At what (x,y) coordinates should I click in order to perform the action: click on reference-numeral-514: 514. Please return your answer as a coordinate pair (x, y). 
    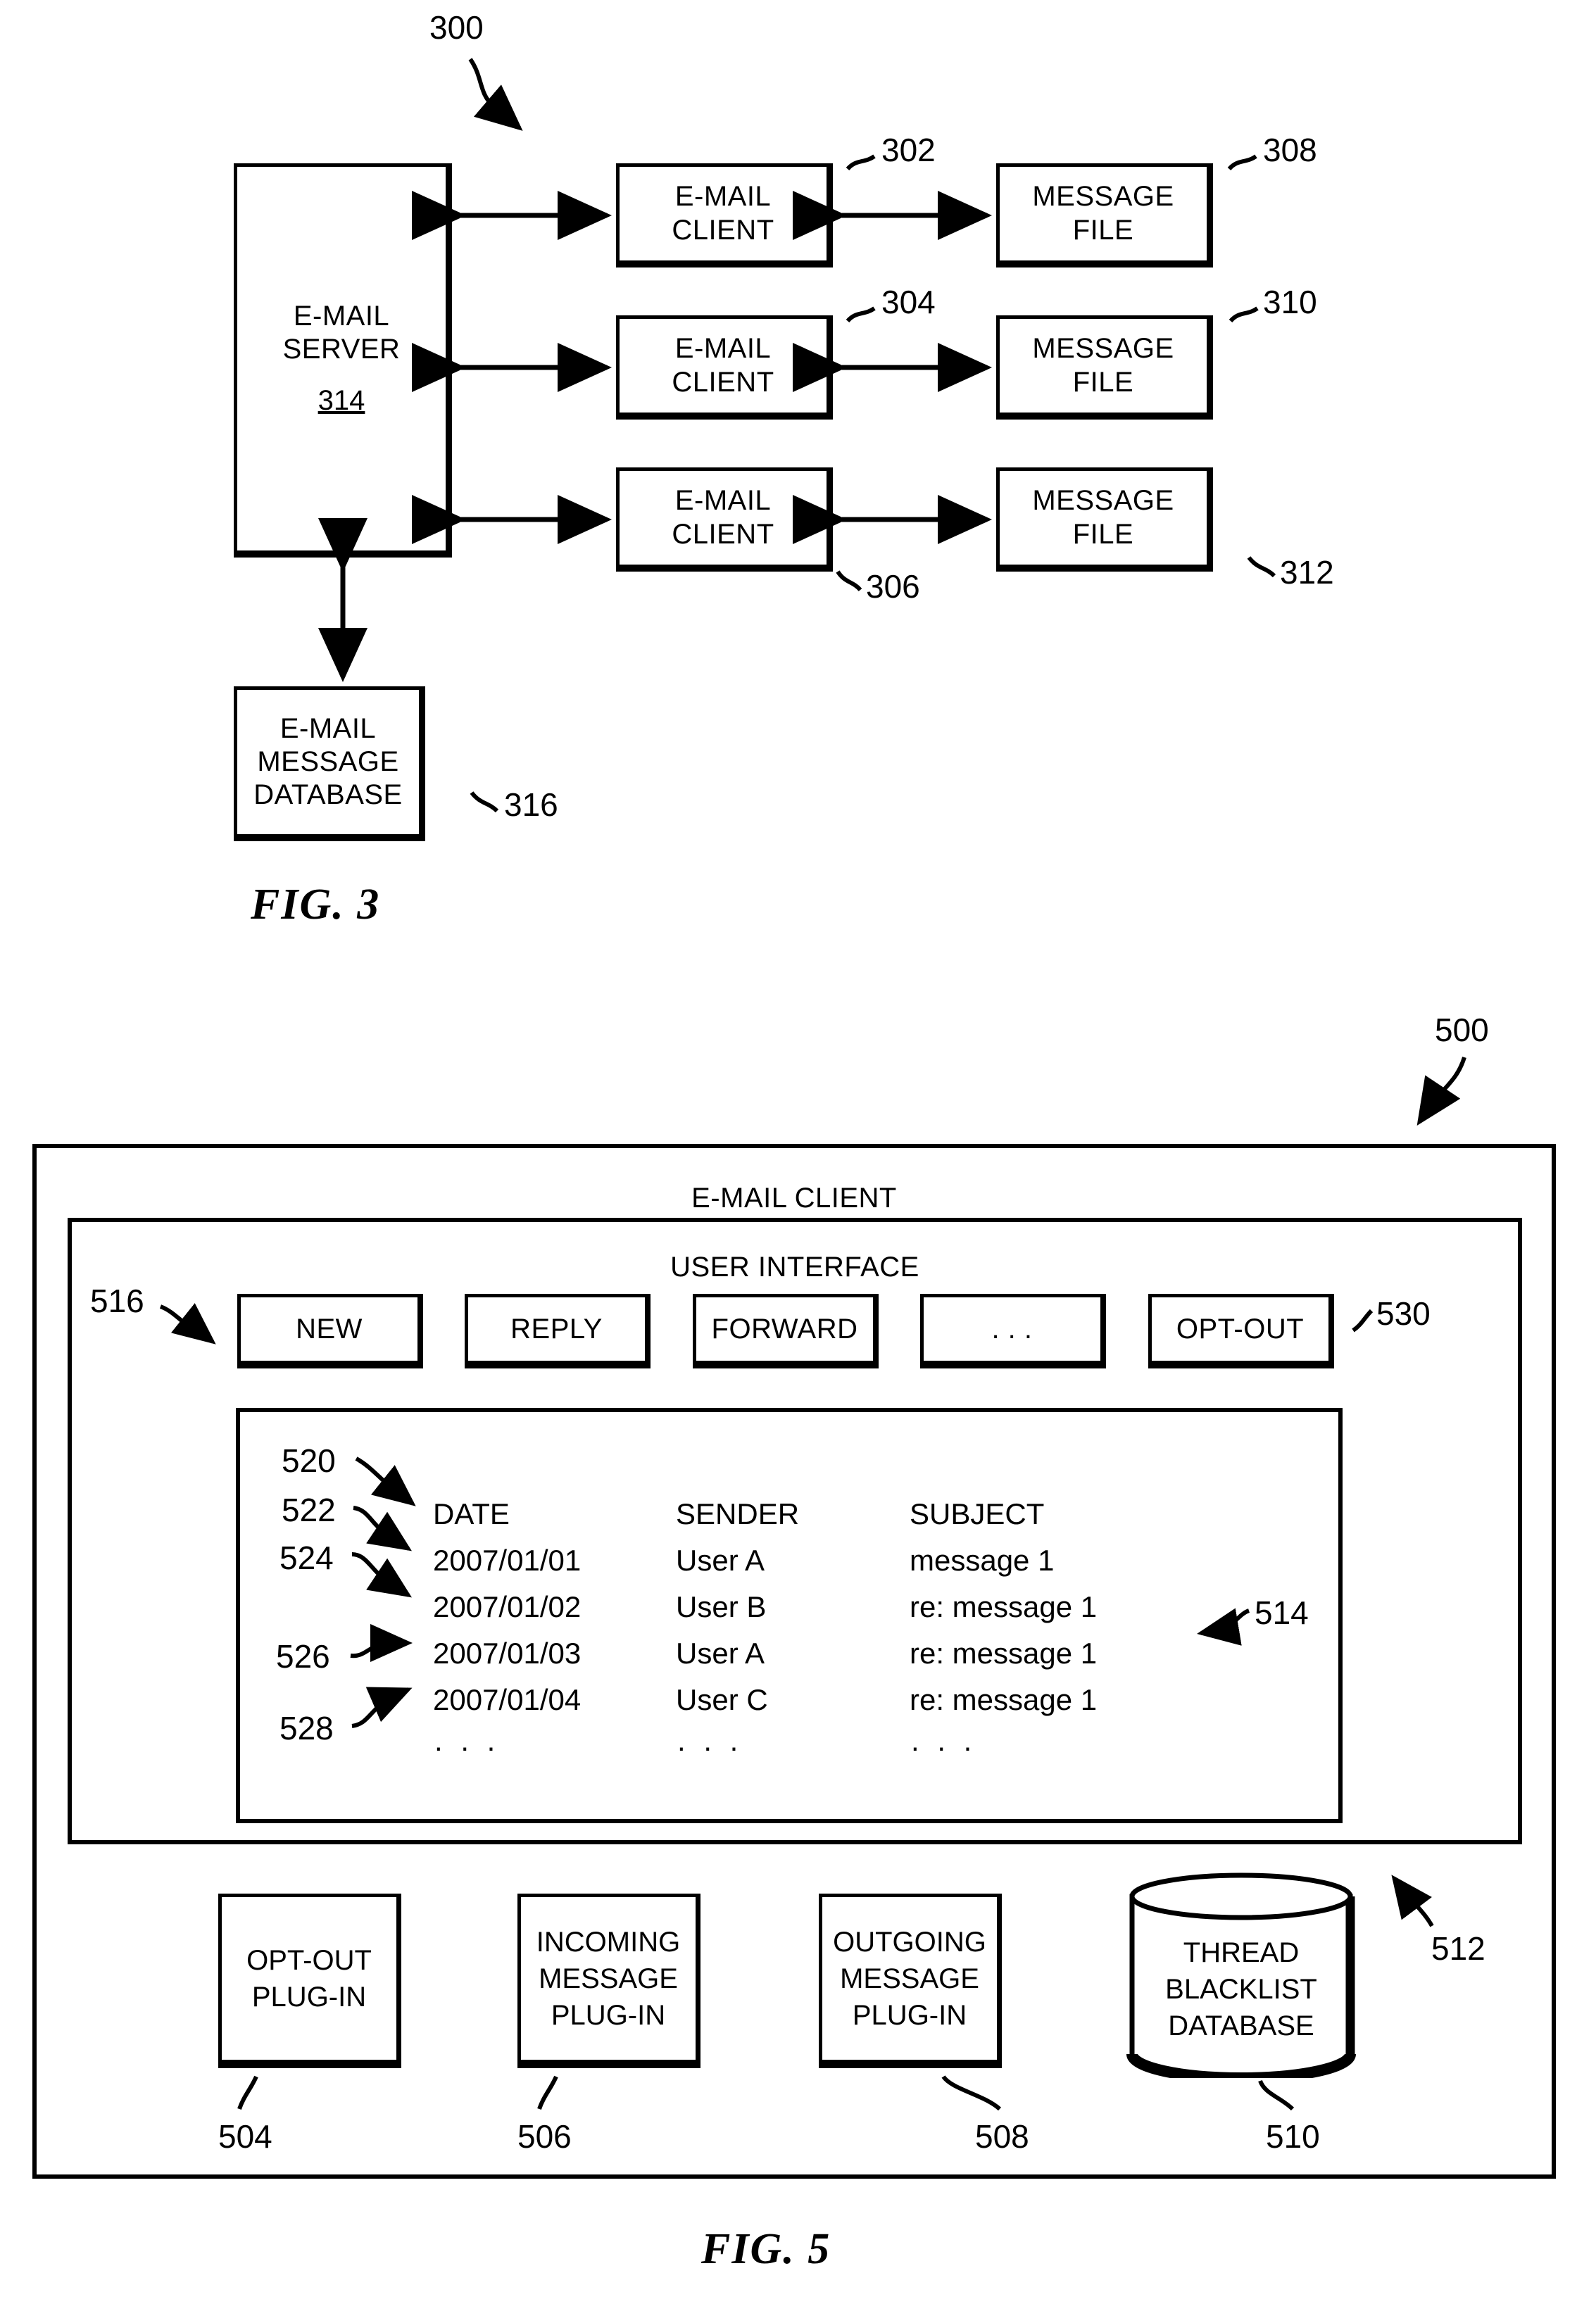
    Looking at the image, I should click on (1282, 1612).